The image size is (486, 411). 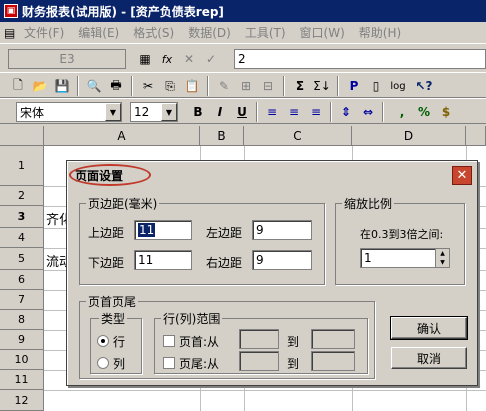 I want to click on menu-edit: 编辑(E), so click(x=98, y=32).